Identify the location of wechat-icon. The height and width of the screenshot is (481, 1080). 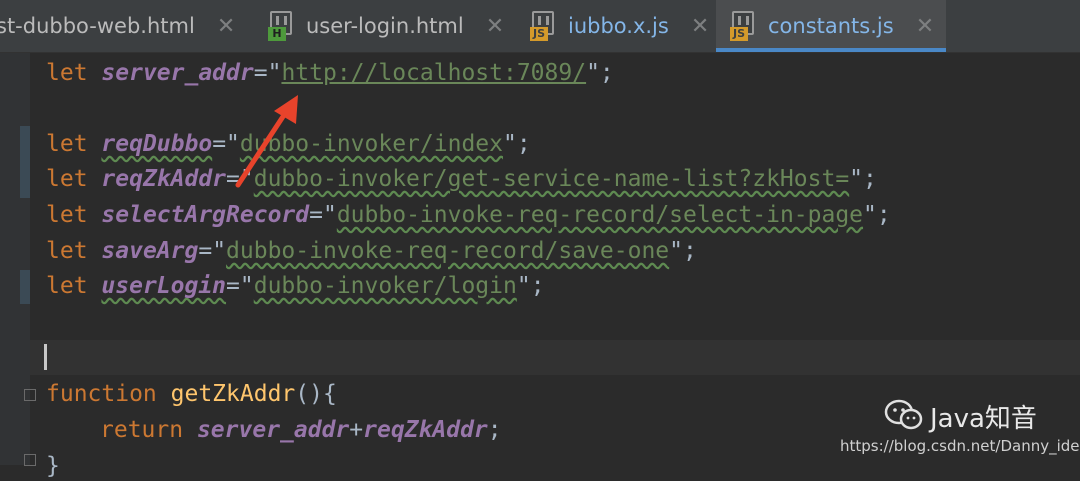
(903, 414).